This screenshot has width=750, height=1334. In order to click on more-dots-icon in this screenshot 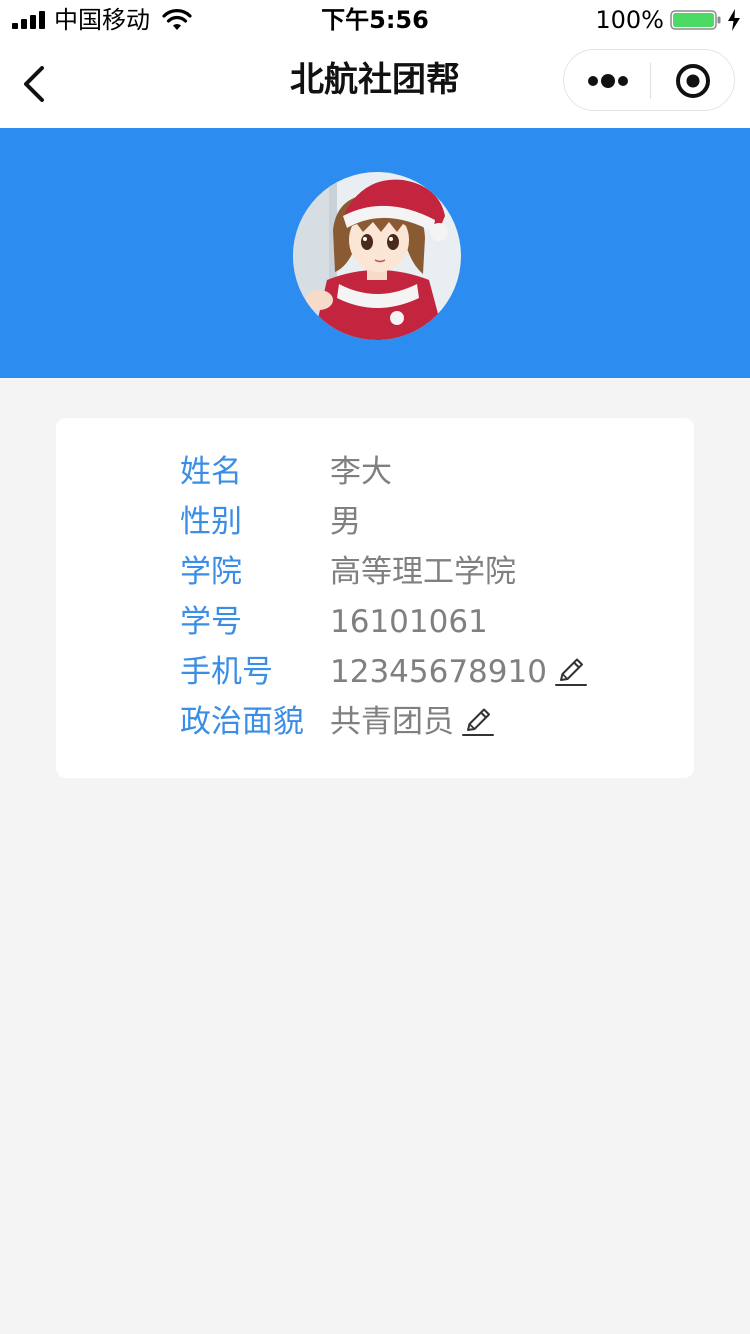, I will do `click(608, 81)`.